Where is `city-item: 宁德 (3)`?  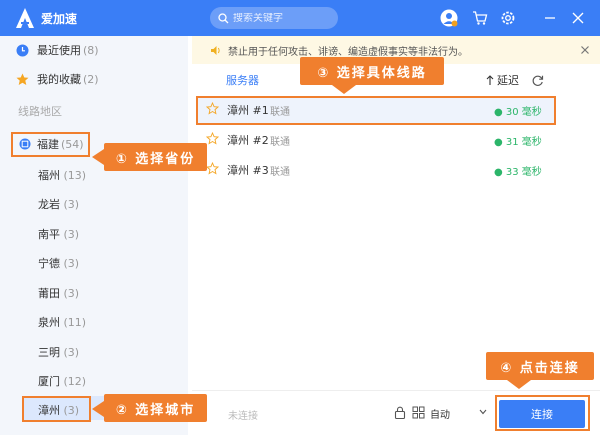
city-item: 宁德 (3) is located at coordinates (58, 263).